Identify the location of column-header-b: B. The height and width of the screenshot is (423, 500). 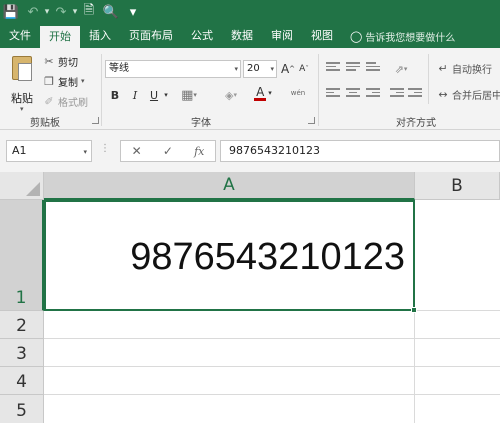
(457, 186).